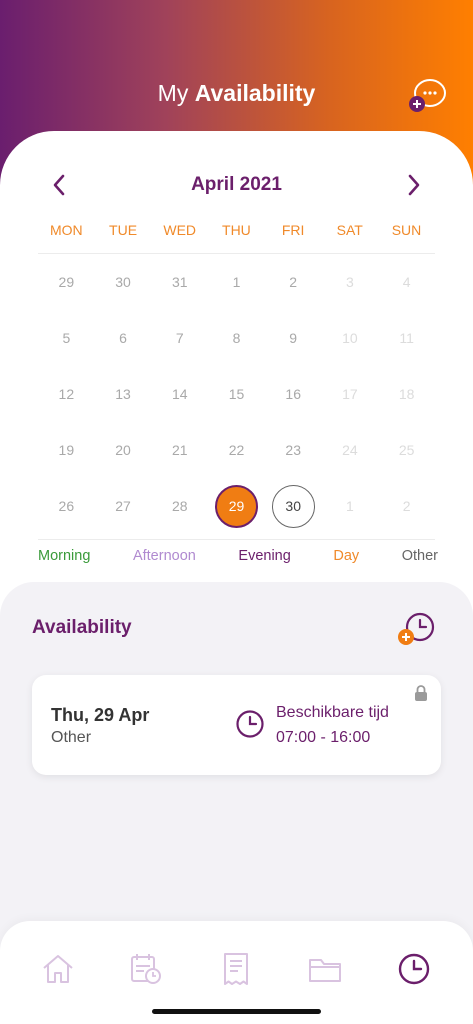  I want to click on calendar-day: 26, so click(66, 506).